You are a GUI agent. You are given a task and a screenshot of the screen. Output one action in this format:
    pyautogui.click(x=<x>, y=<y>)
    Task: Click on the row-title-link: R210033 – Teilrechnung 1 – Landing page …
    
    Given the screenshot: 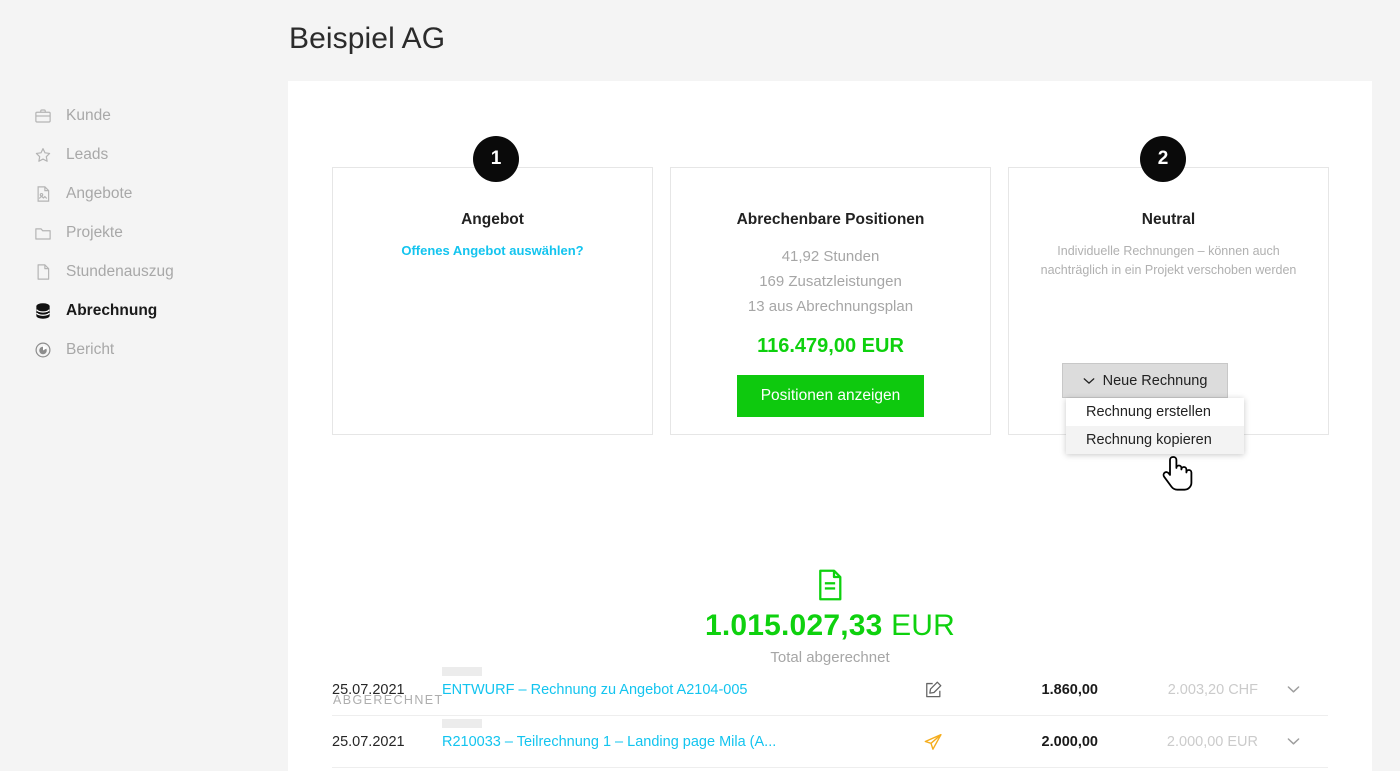 What is the action you would take?
    pyautogui.click(x=665, y=742)
    